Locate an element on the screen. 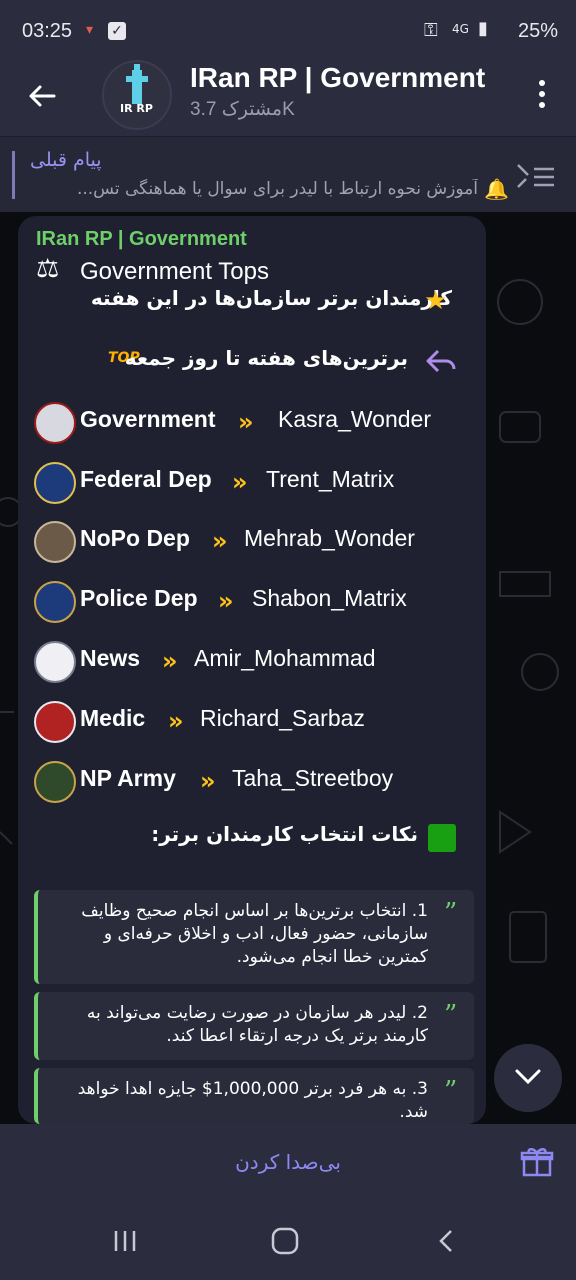  employee-name: Kasra_Wonder is located at coordinates (354, 419).